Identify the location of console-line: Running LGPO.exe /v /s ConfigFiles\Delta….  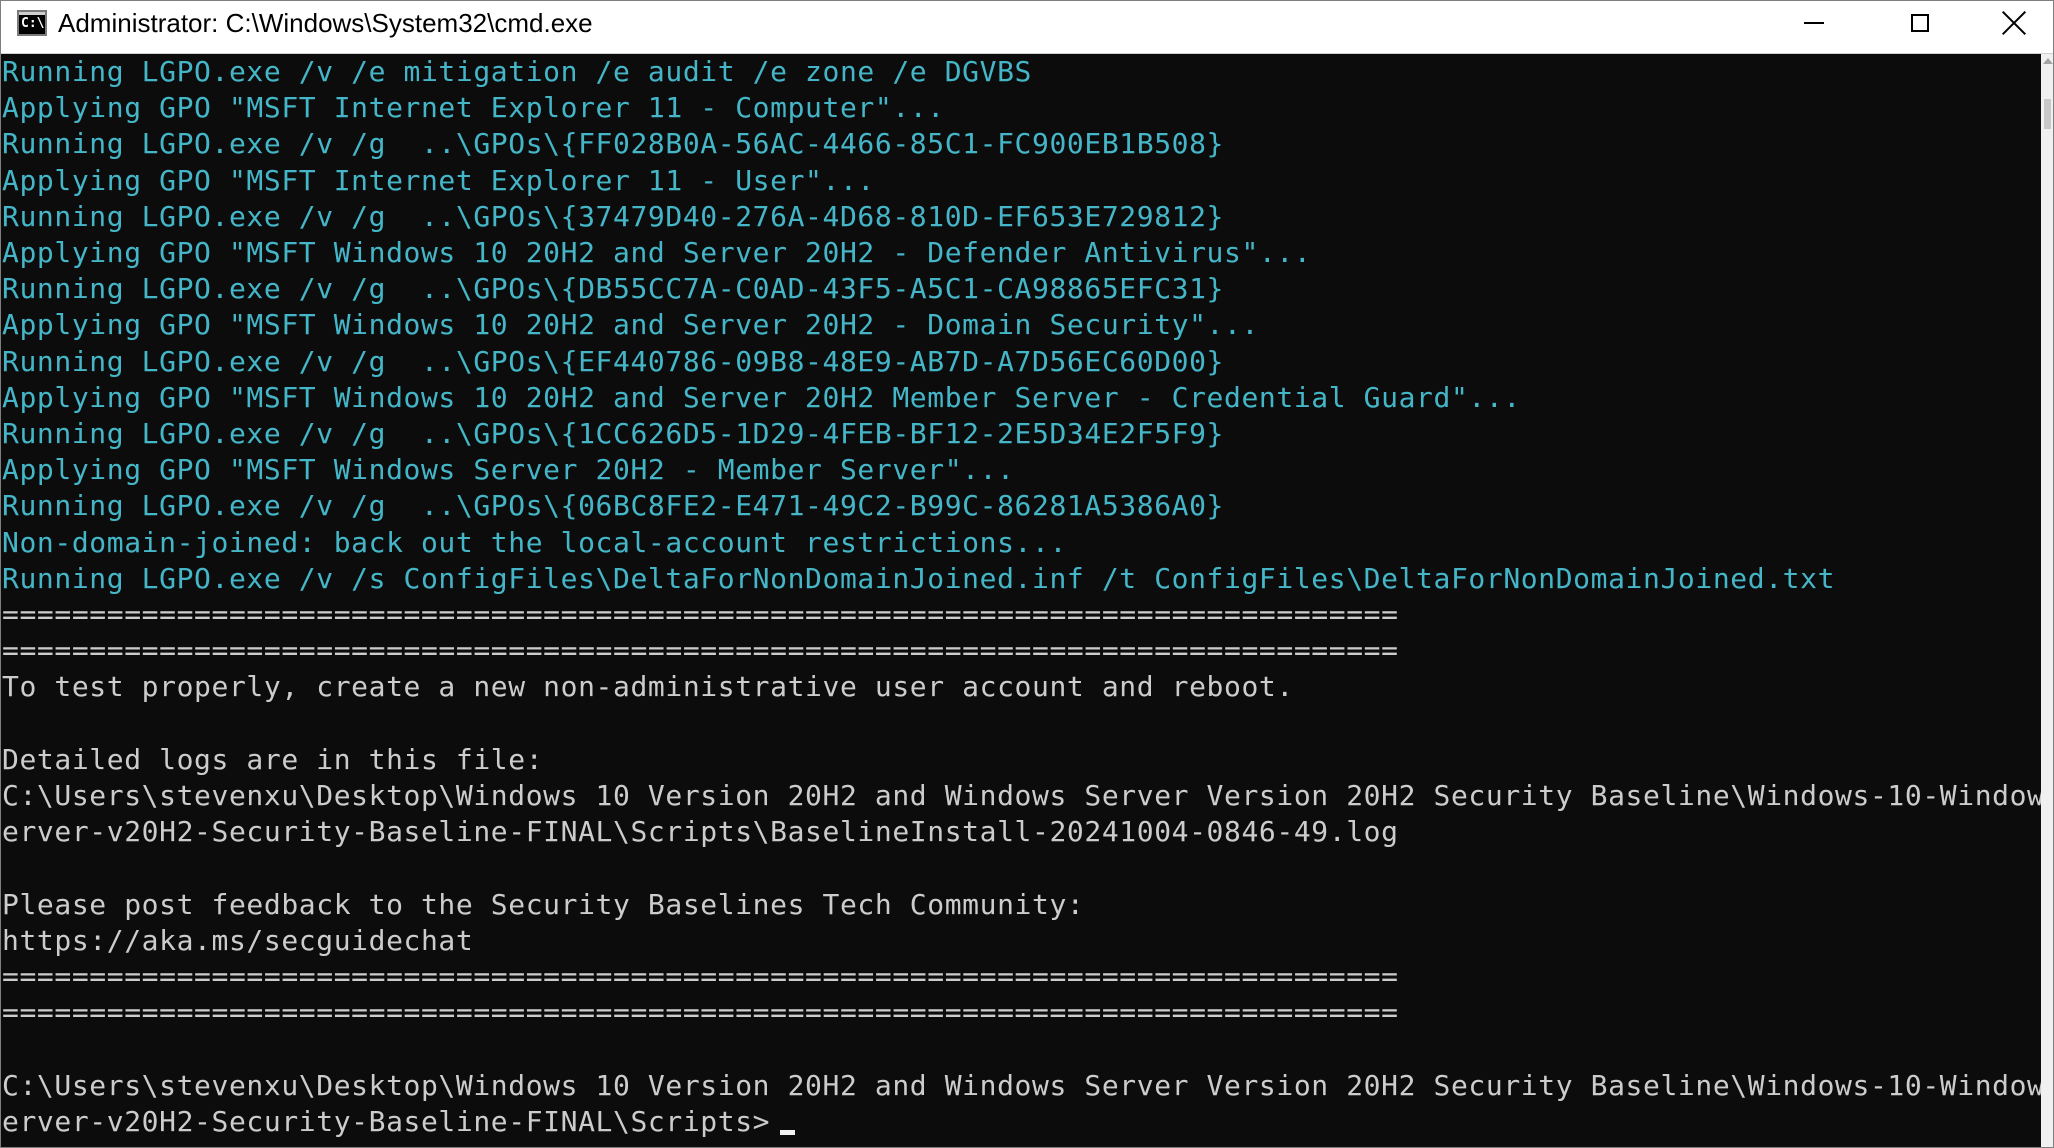
(918, 579).